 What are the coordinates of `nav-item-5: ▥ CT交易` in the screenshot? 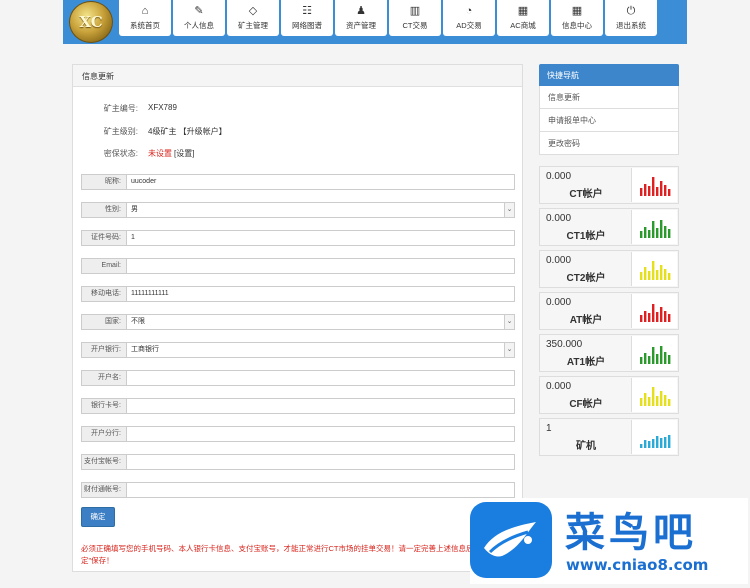 It's located at (415, 18).